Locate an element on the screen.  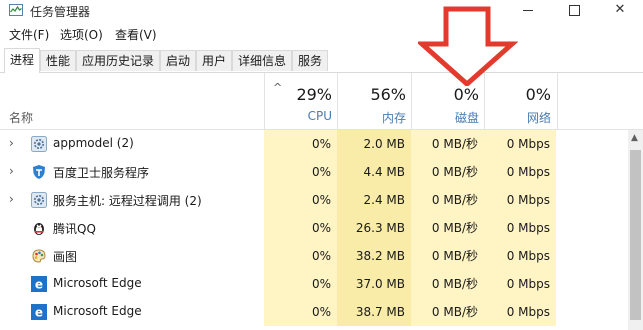
memory-value: 2.0 MB is located at coordinates (374, 144).